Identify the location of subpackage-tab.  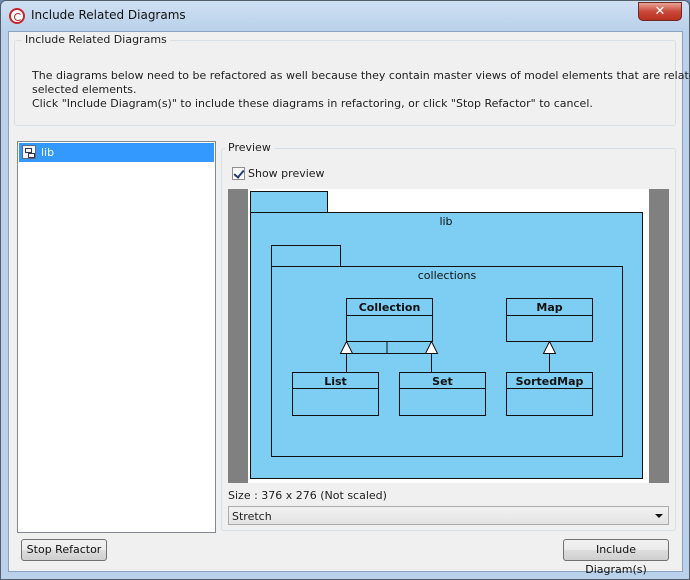
(306, 256).